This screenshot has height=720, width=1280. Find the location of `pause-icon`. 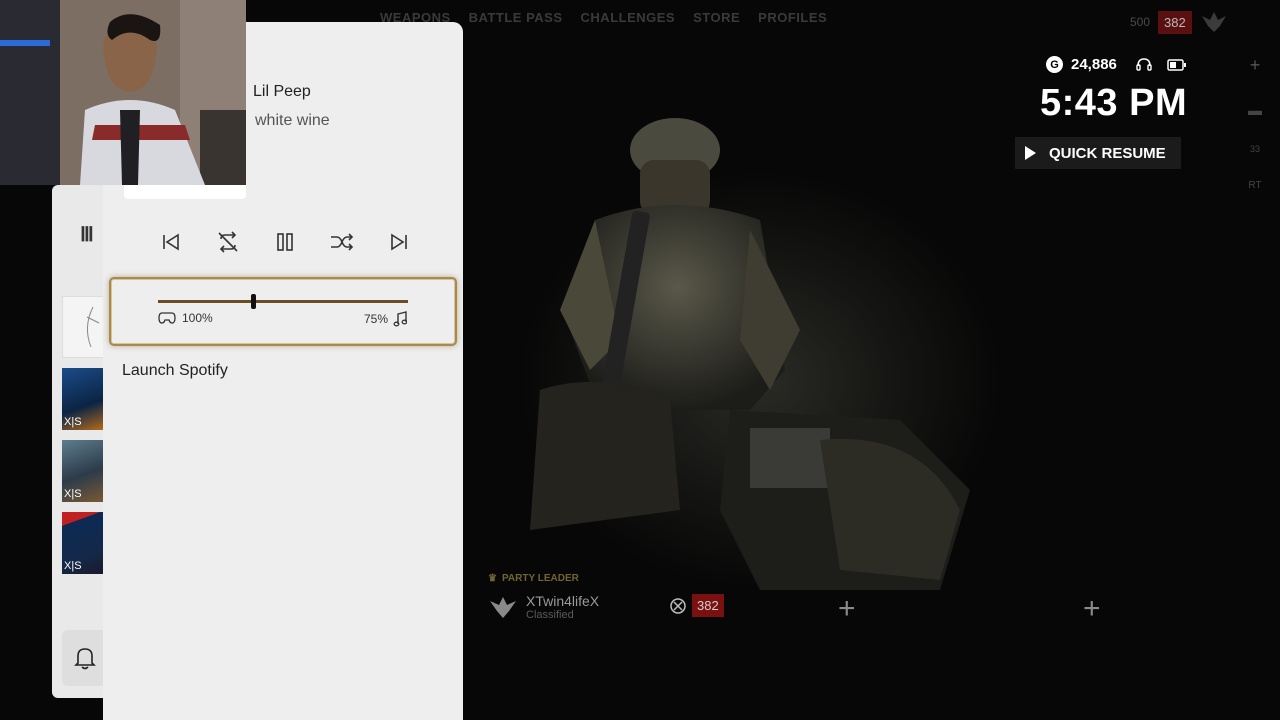

pause-icon is located at coordinates (285, 242).